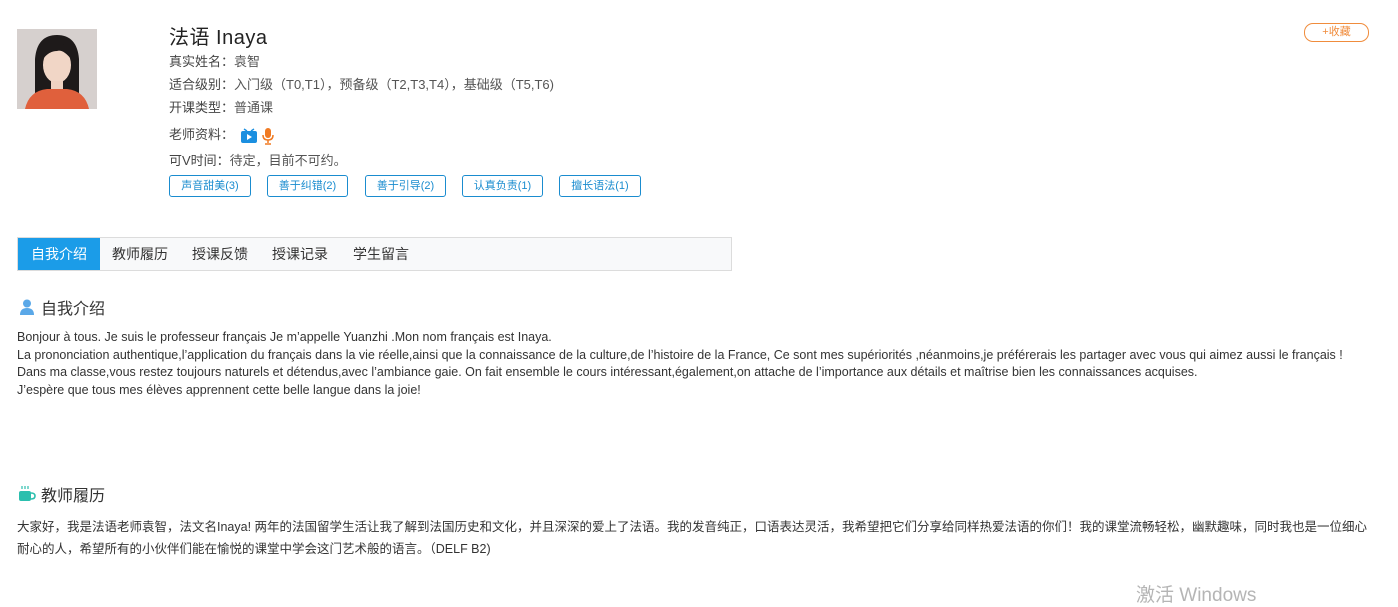 The width and height of the screenshot is (1398, 607). I want to click on availability-row: 可V时间：待定，目前不可约。, so click(258, 159).